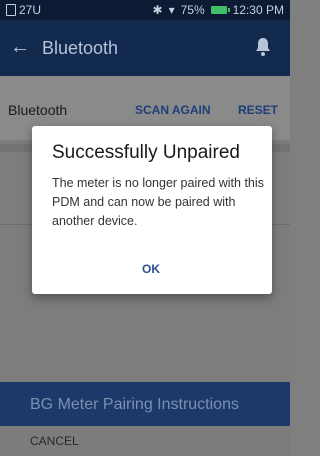 This screenshot has width=320, height=456. What do you see at coordinates (171, 10) in the screenshot?
I see `wifi-icon: ▾` at bounding box center [171, 10].